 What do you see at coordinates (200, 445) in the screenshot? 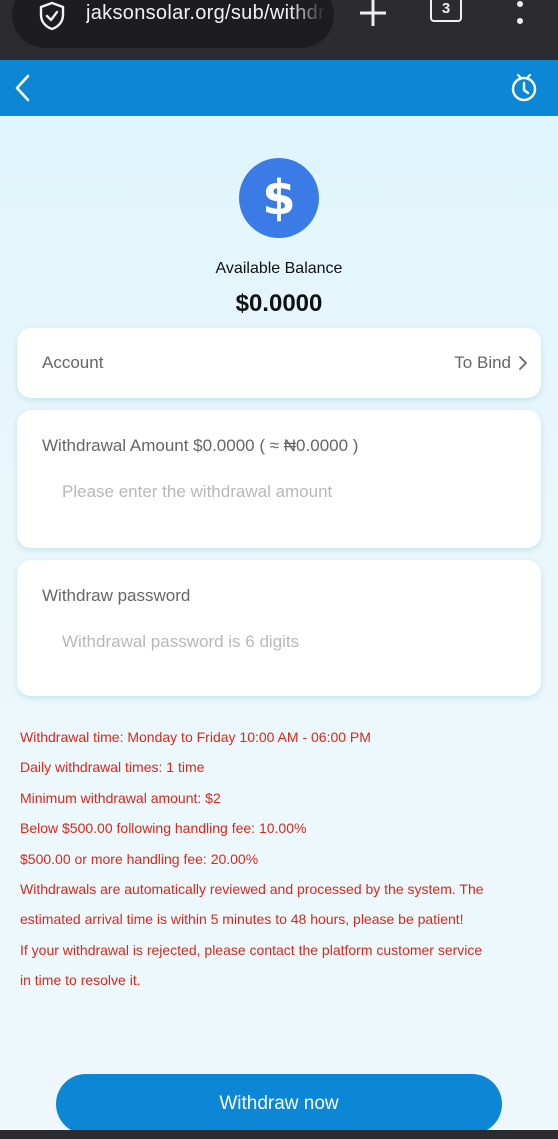
I see `amount-label: Withdrawal Amount $0.0000 ( ≈ ₦0.0000 )` at bounding box center [200, 445].